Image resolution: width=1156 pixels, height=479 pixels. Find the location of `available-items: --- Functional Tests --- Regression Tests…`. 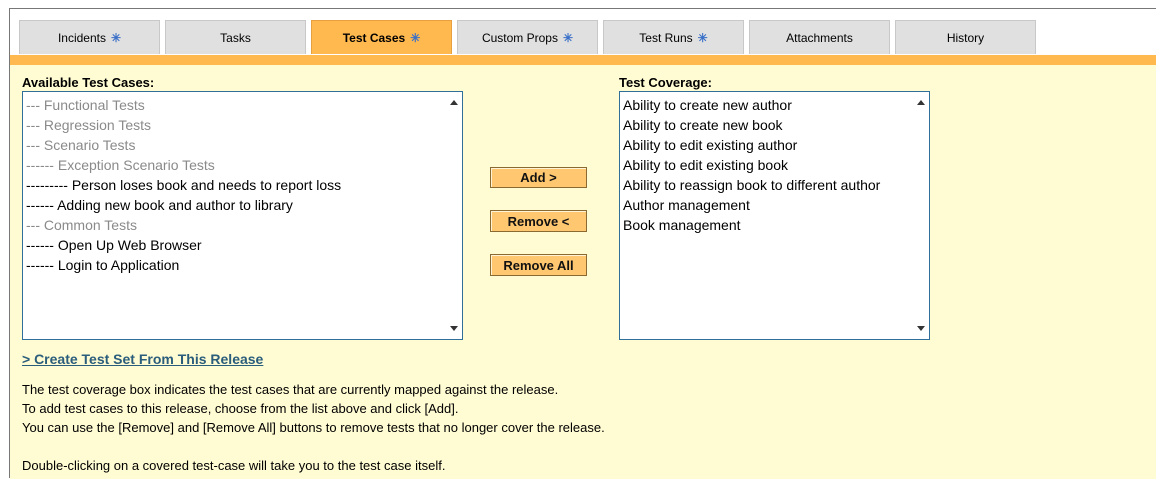

available-items: --- Functional Tests --- Regression Tests… is located at coordinates (234, 185).